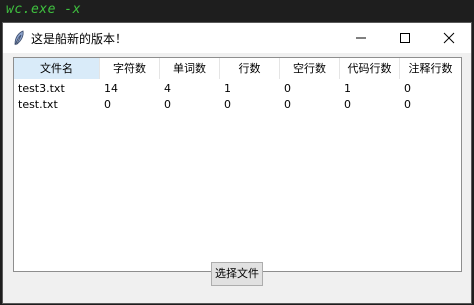 This screenshot has width=474, height=305. Describe the element at coordinates (167, 104) in the screenshot. I see `cell-words: 0` at that location.